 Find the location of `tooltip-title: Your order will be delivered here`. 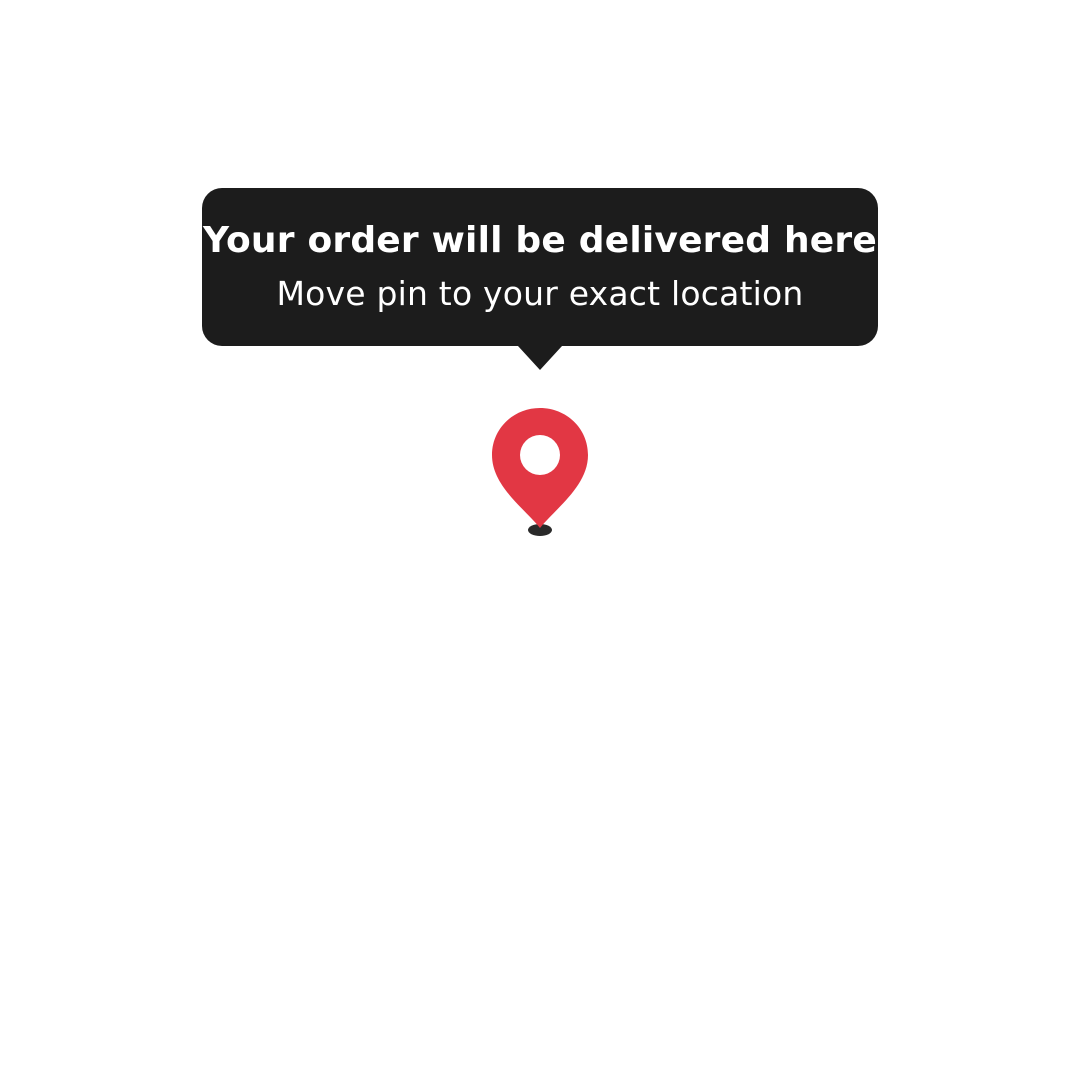

tooltip-title: Your order will be delivered here is located at coordinates (540, 240).